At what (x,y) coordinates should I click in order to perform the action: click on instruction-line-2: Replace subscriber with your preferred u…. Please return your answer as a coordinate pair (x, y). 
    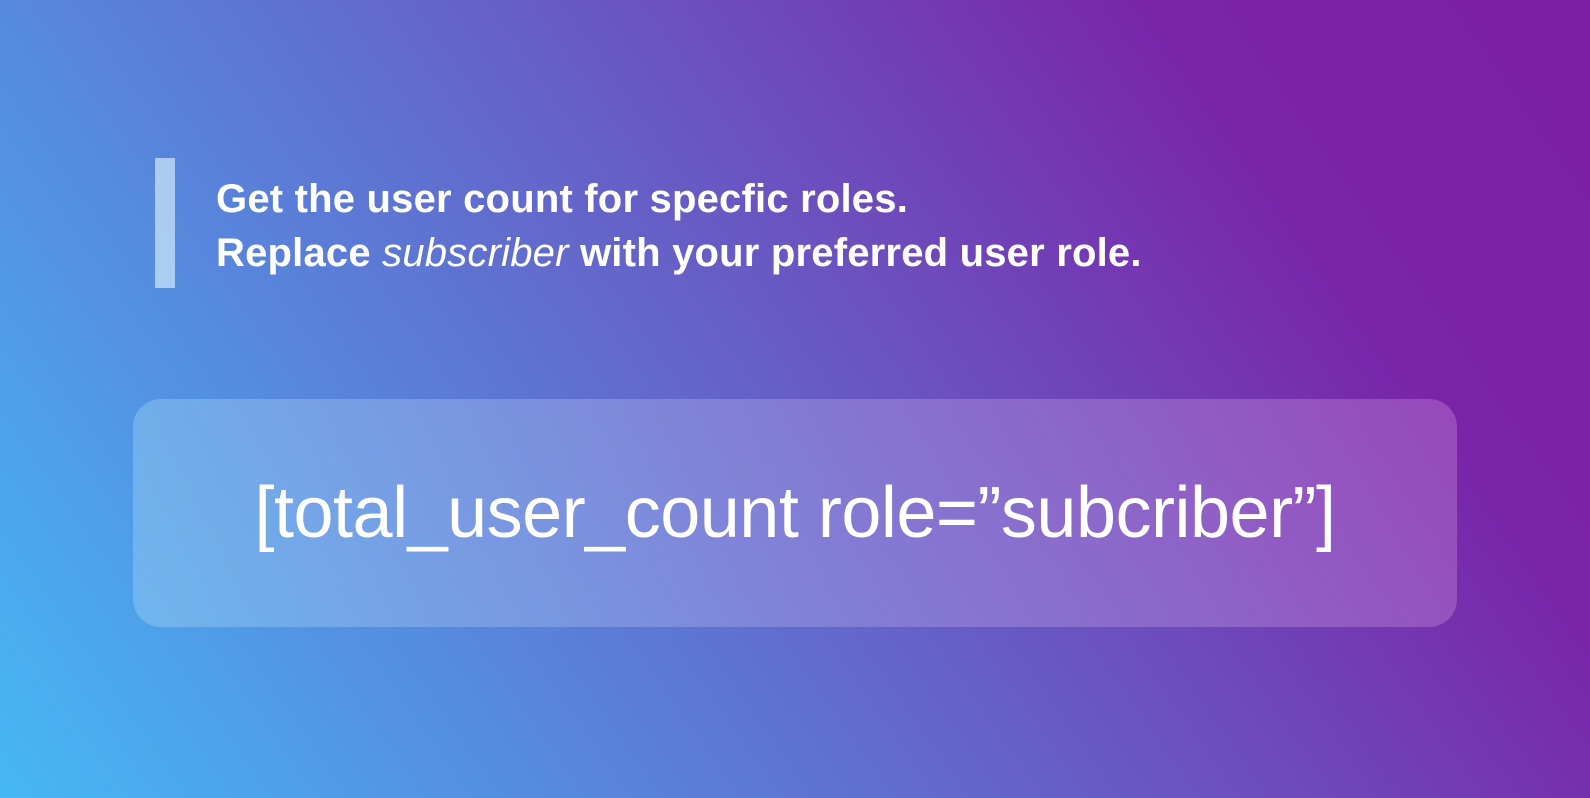
    Looking at the image, I should click on (816, 253).